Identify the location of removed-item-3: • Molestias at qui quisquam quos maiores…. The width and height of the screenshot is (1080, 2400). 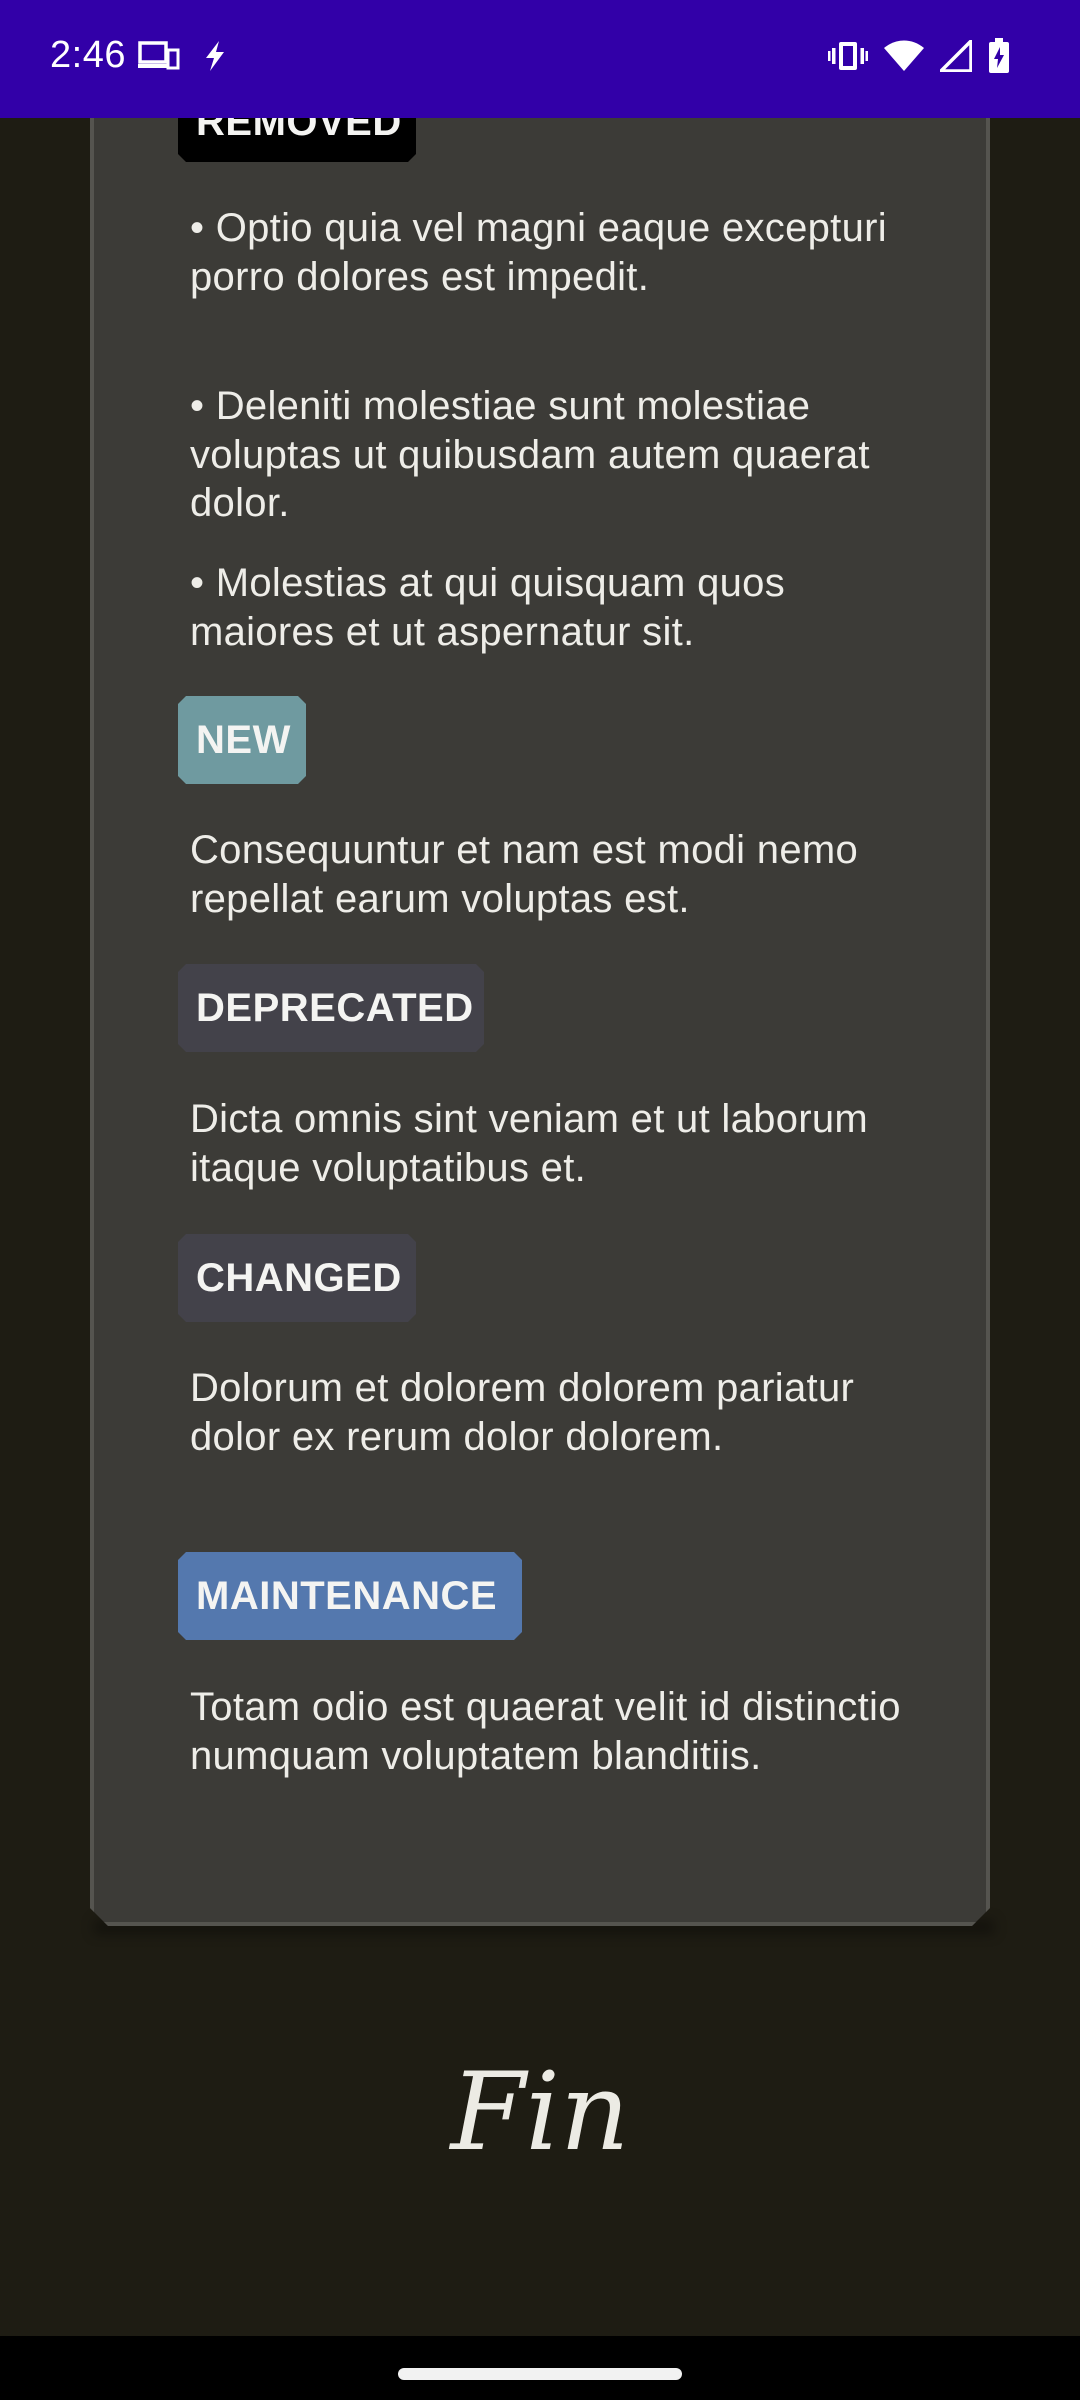
(488, 607).